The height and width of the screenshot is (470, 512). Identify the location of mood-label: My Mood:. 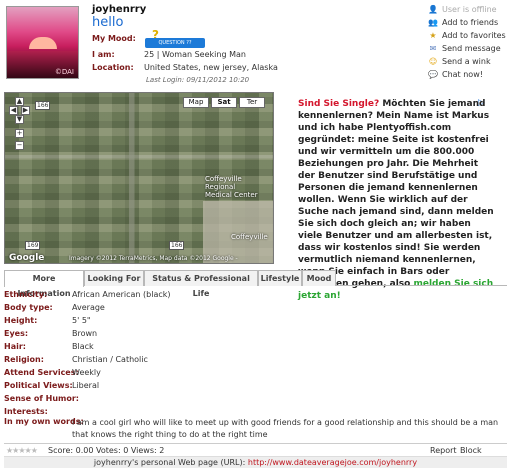
(114, 38).